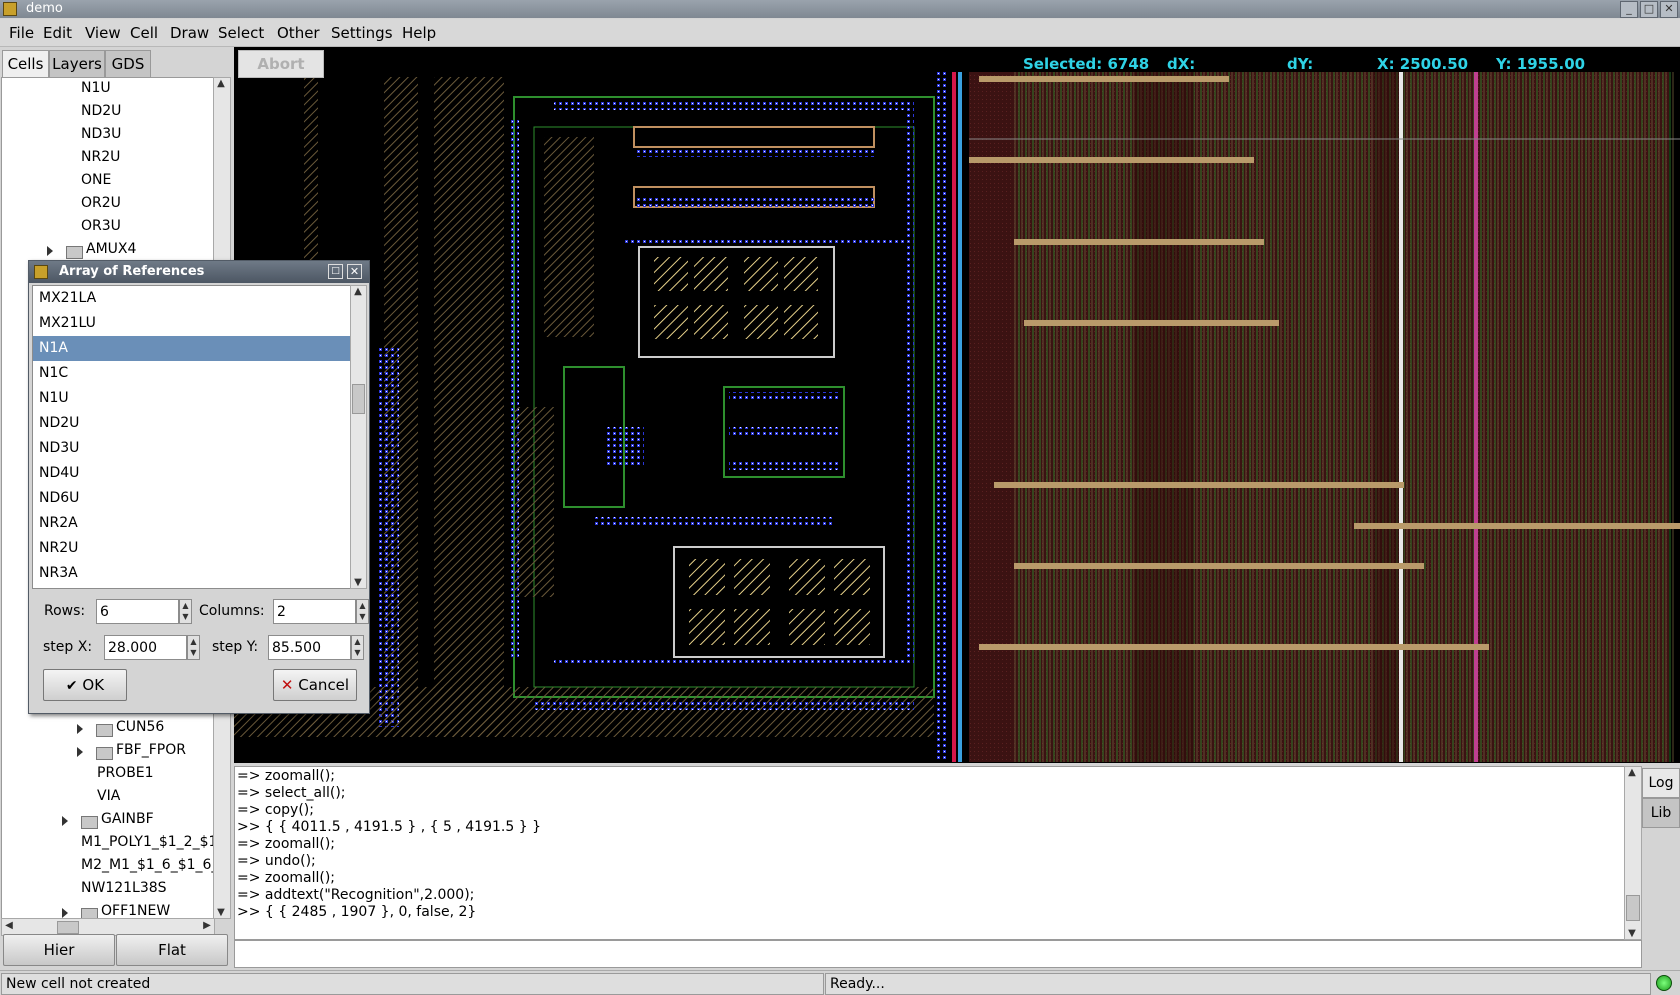 The height and width of the screenshot is (995, 1680). I want to click on tree-item: PROBE1, so click(125, 773).